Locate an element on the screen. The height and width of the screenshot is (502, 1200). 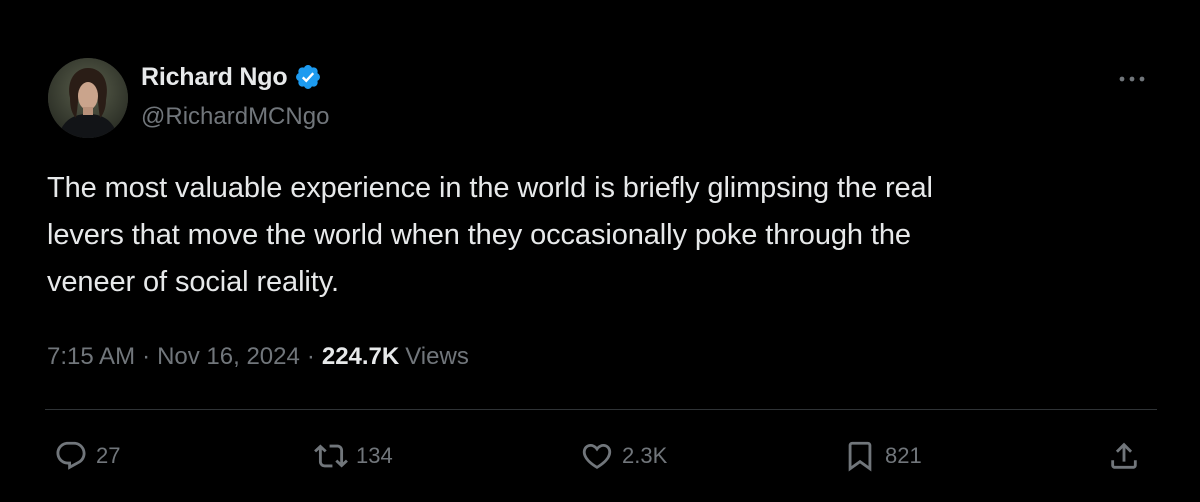
like-button: 2.3K is located at coordinates (623, 456).